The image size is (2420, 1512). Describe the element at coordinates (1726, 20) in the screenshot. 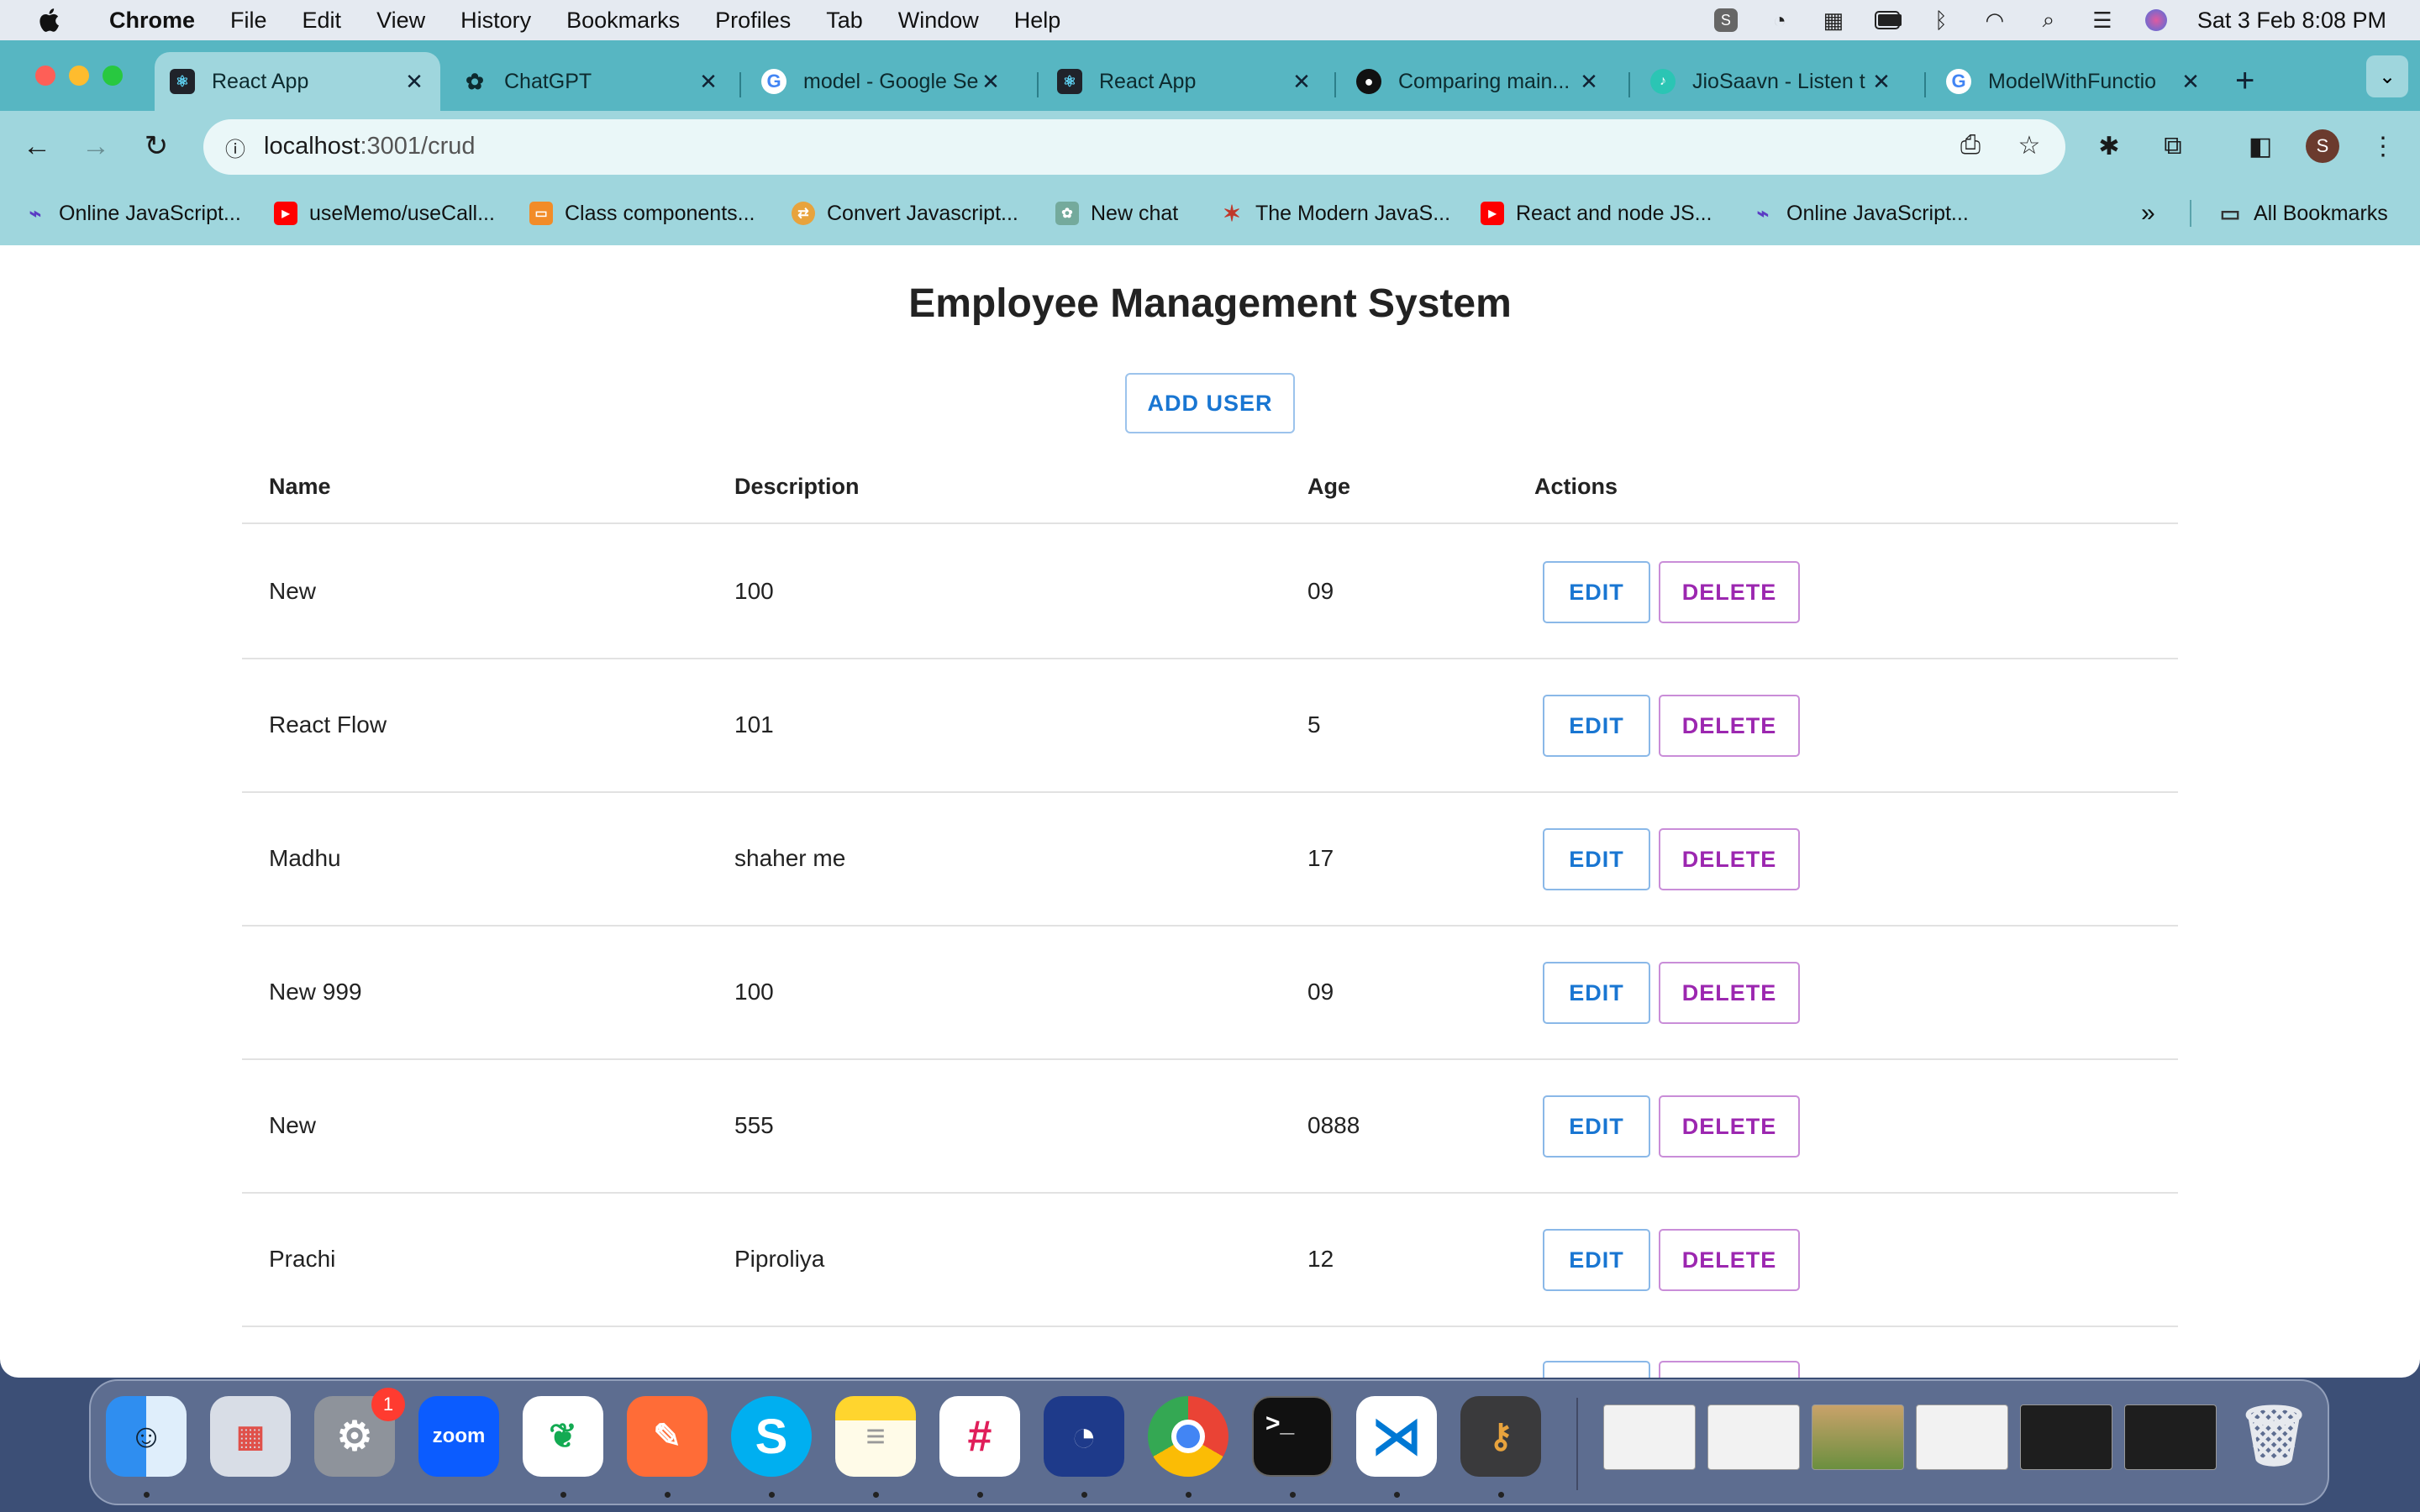

I see `skype-status-icon: S` at that location.